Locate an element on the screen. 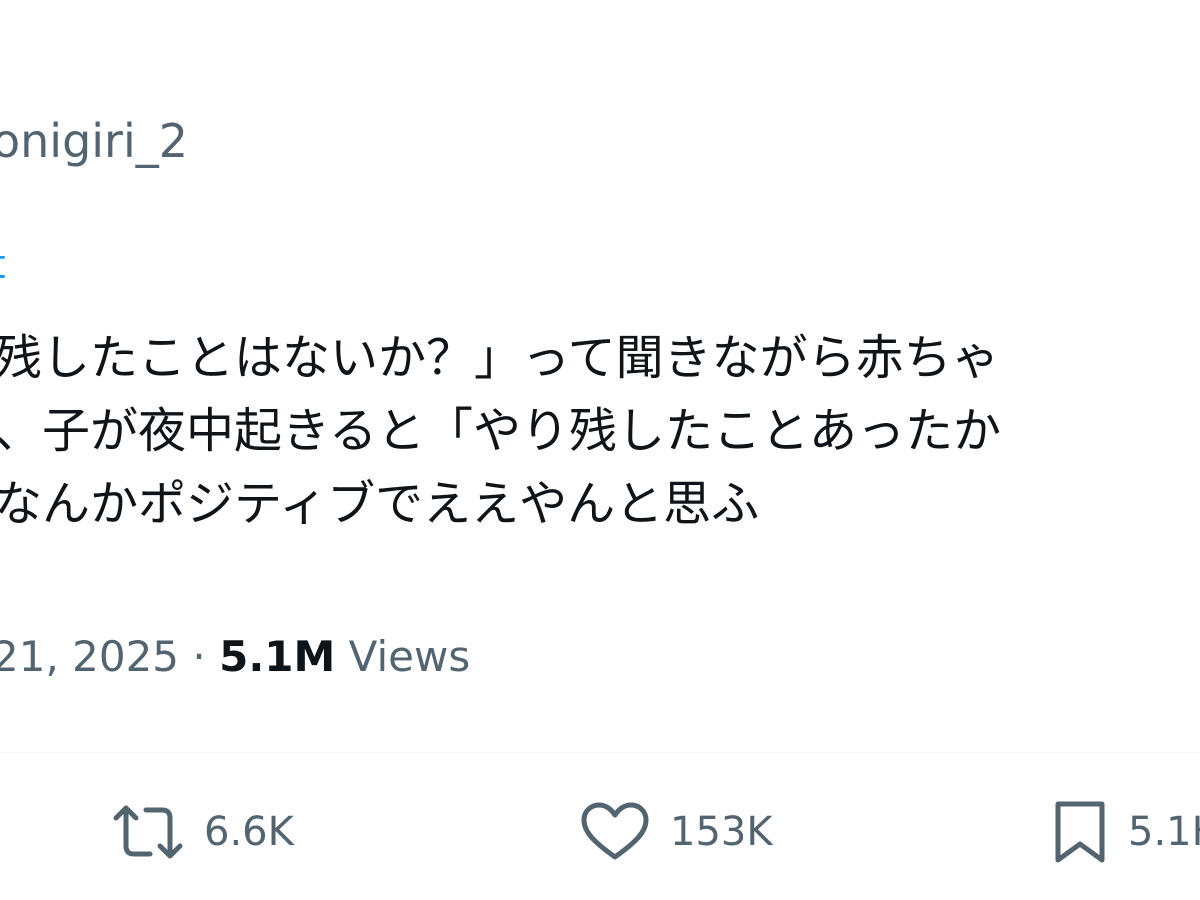 The height and width of the screenshot is (900, 1200). tweet-text-line: 、子が夜中起きると「やり残したことあったか is located at coordinates (501, 431).